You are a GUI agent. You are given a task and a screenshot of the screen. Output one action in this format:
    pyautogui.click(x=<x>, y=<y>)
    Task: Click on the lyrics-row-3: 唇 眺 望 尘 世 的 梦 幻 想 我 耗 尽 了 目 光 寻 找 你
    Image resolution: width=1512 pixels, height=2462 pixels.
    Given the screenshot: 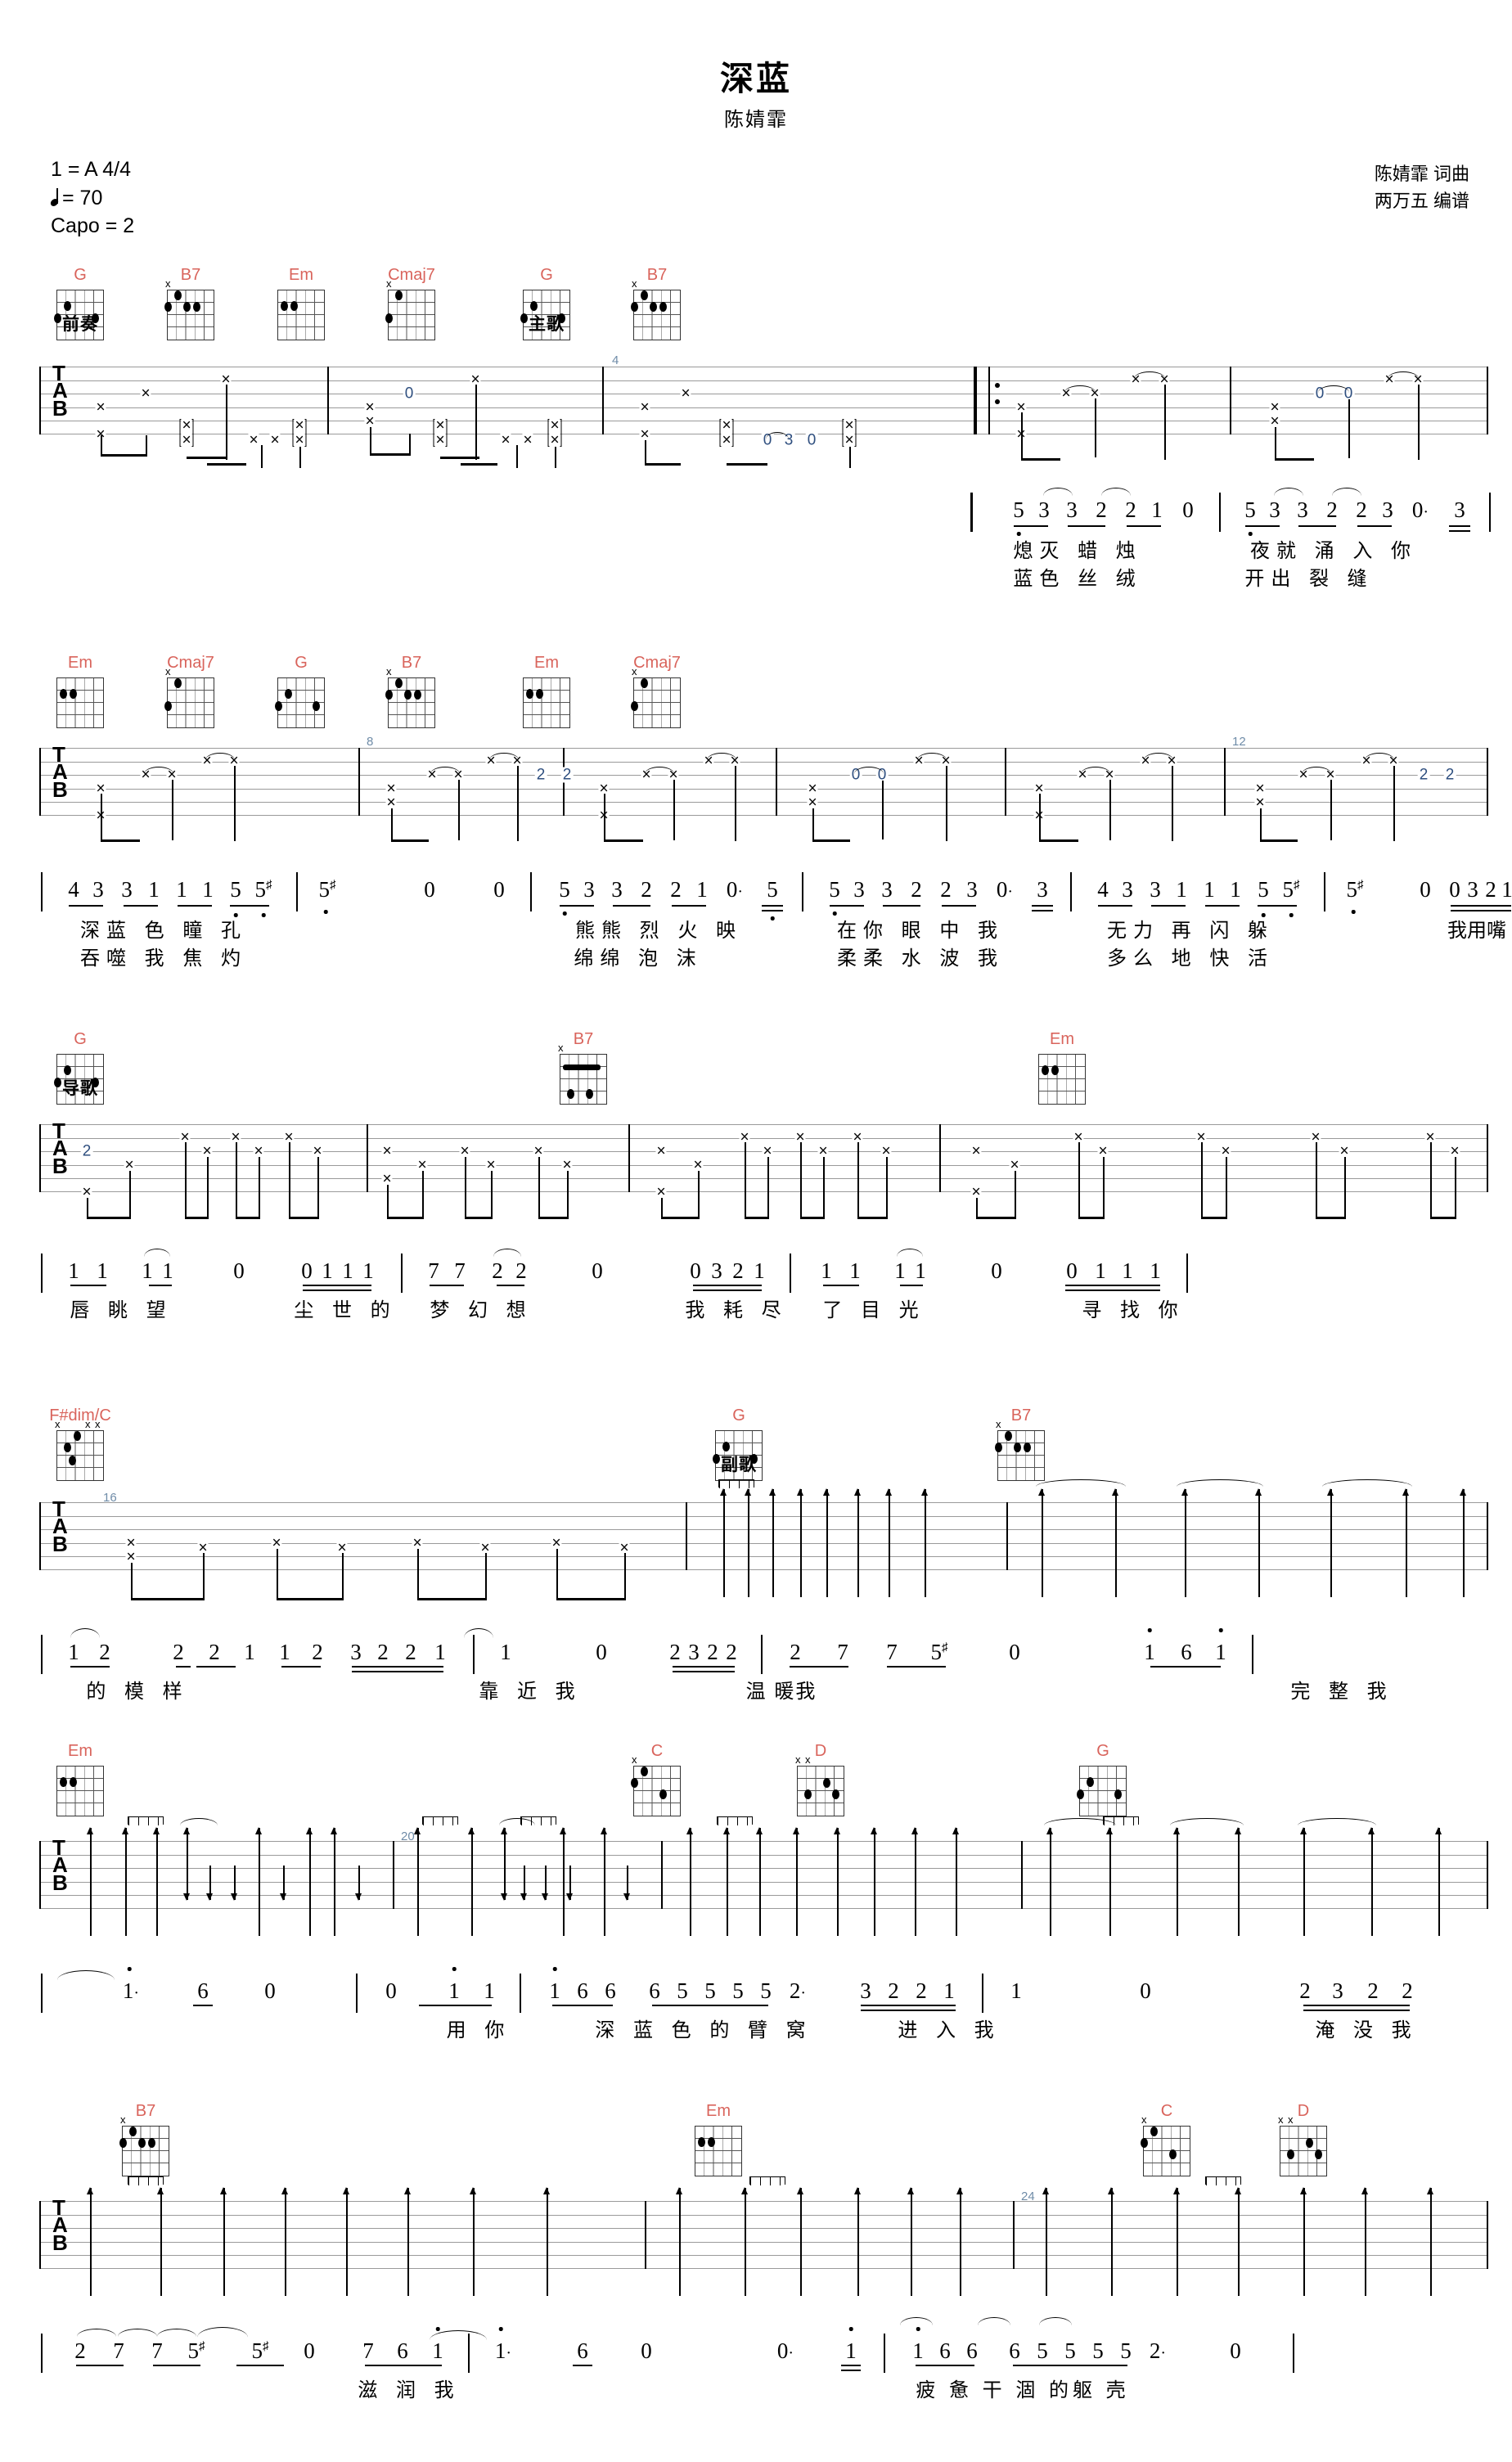 What is the action you would take?
    pyautogui.click(x=756, y=1317)
    